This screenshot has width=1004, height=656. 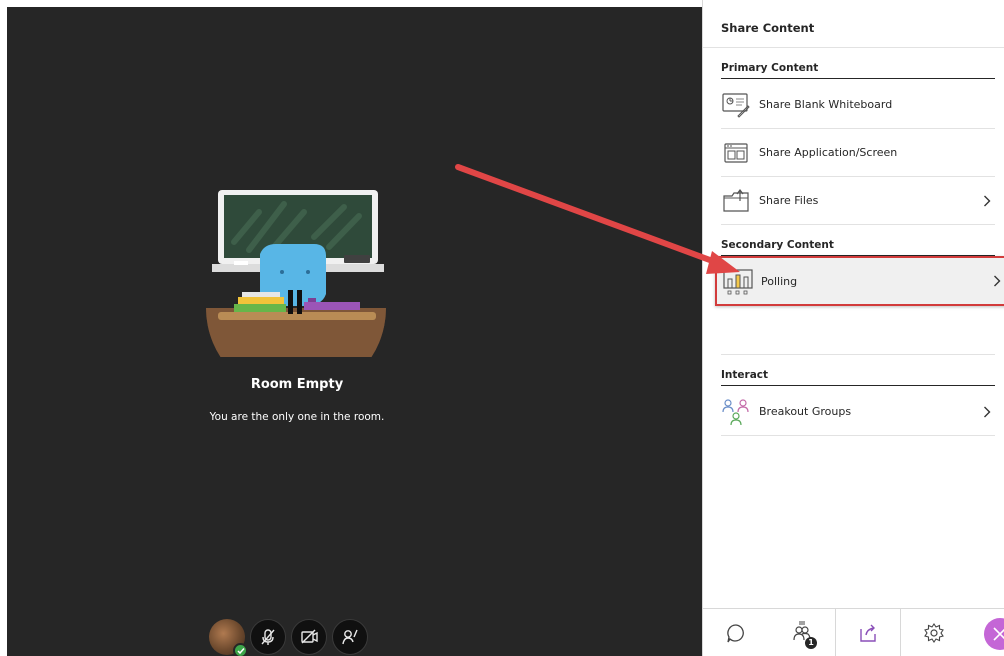 I want to click on microphone-toggle-button, so click(x=268, y=637).